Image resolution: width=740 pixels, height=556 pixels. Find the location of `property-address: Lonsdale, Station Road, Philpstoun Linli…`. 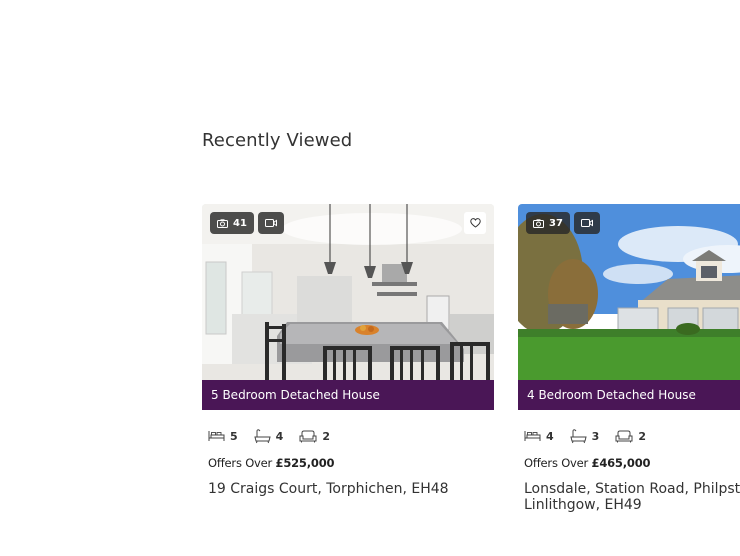

property-address: Lonsdale, Station Road, Philpstoun Linli… is located at coordinates (629, 497).